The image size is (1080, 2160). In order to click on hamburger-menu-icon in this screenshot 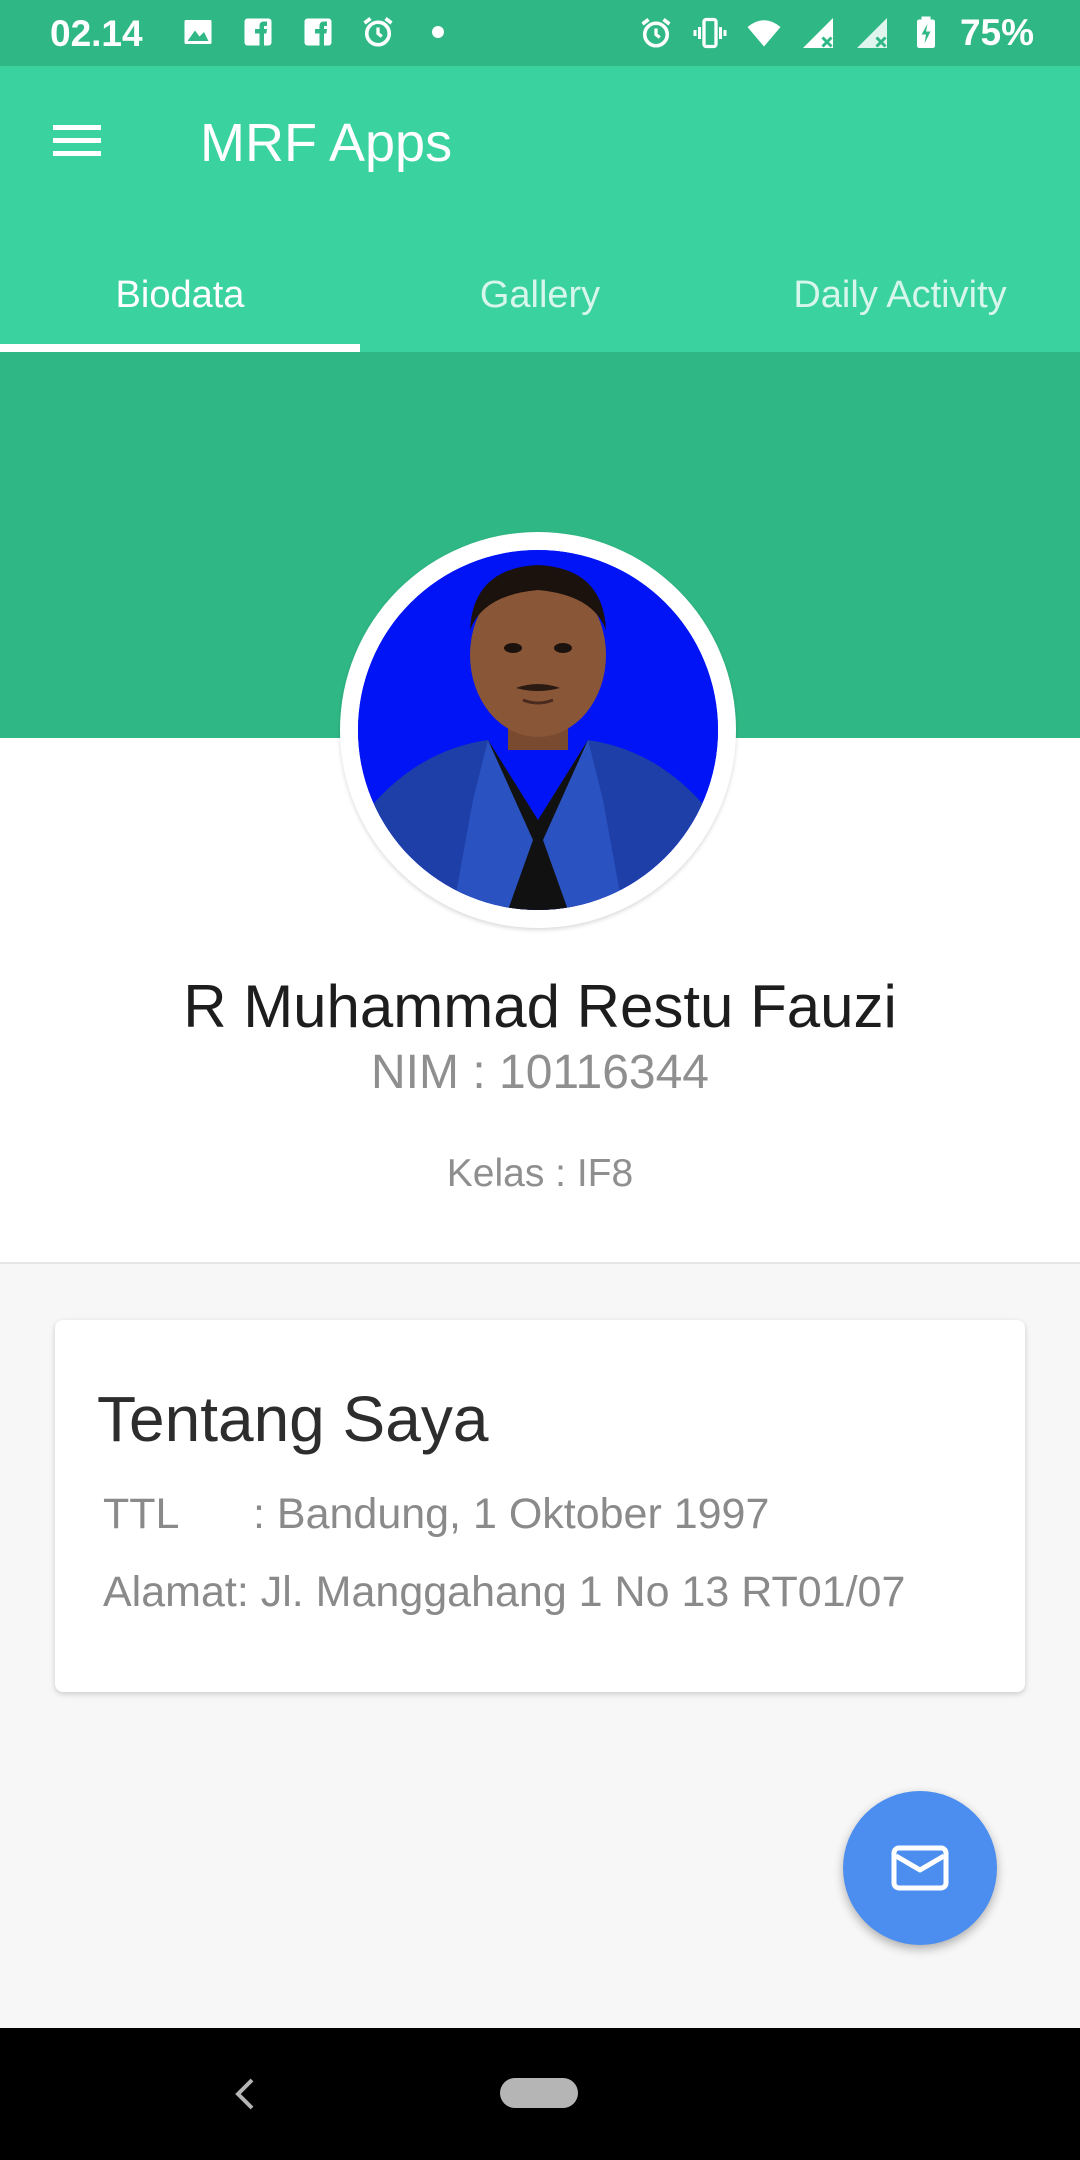, I will do `click(77, 140)`.